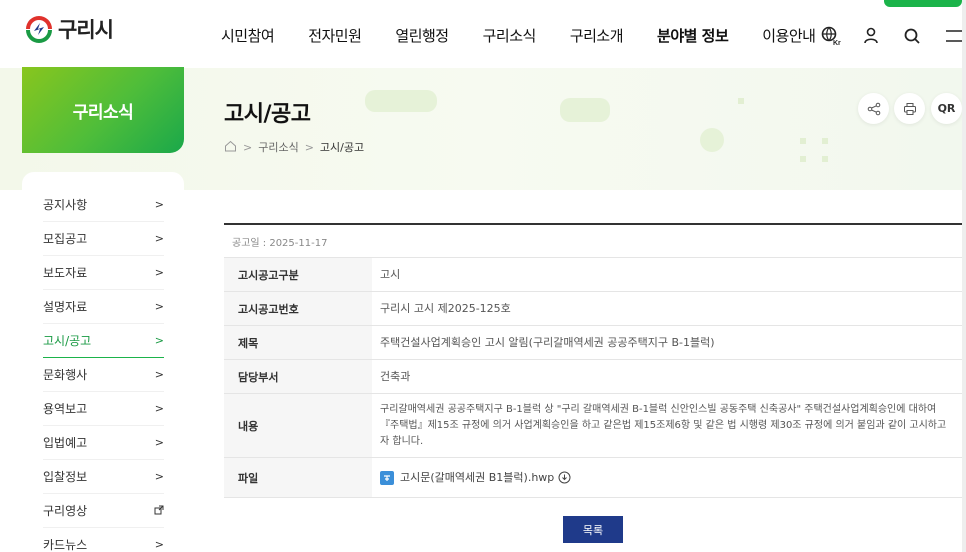  What do you see at coordinates (298, 274) in the screenshot?
I see `row-label-category: 고시공고구분` at bounding box center [298, 274].